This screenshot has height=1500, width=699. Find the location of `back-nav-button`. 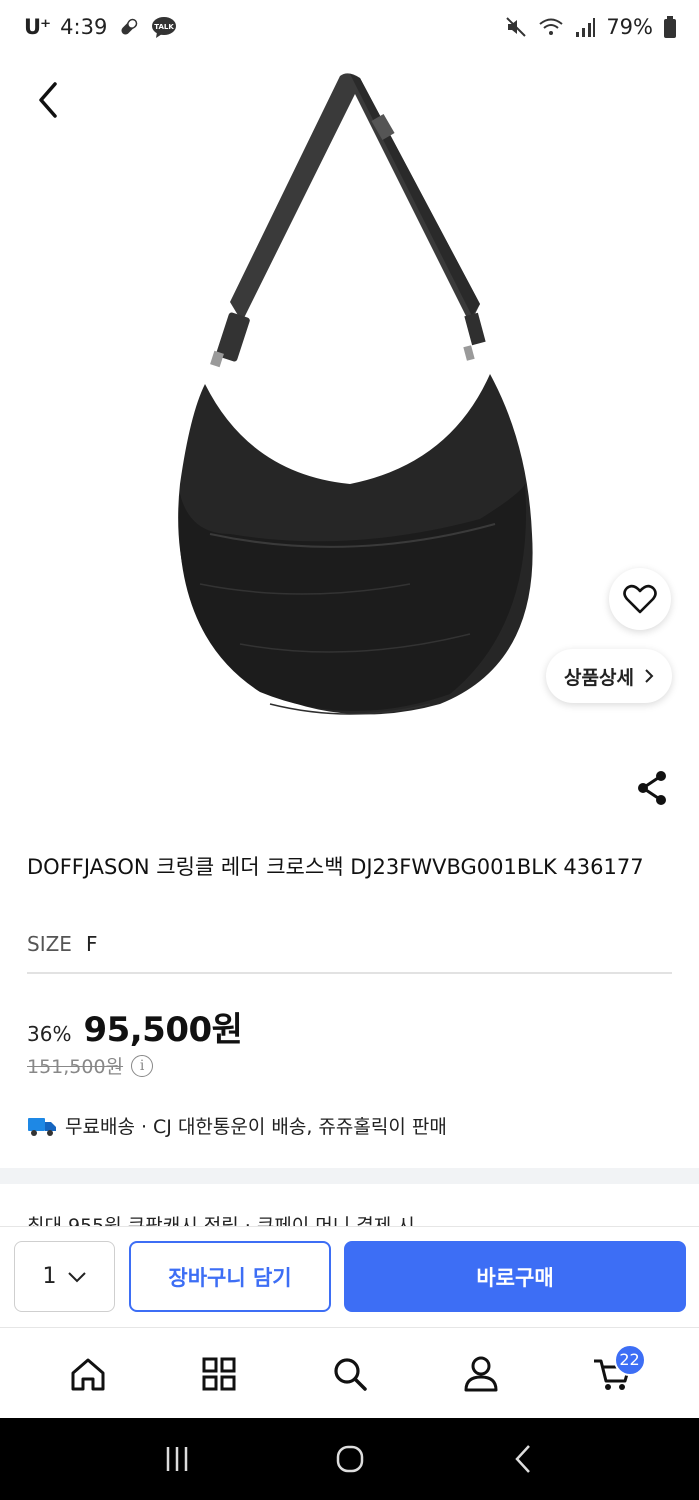

back-nav-button is located at coordinates (523, 1459).